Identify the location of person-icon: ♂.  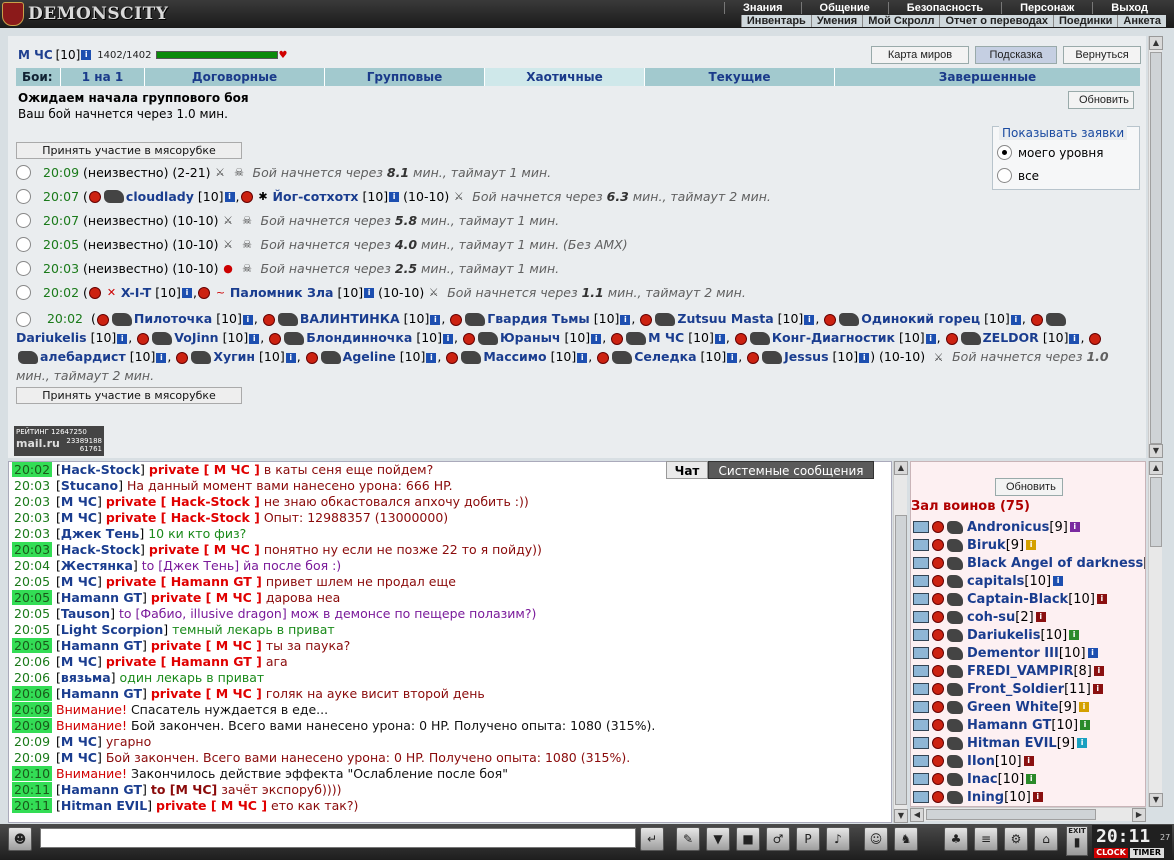
(778, 839).